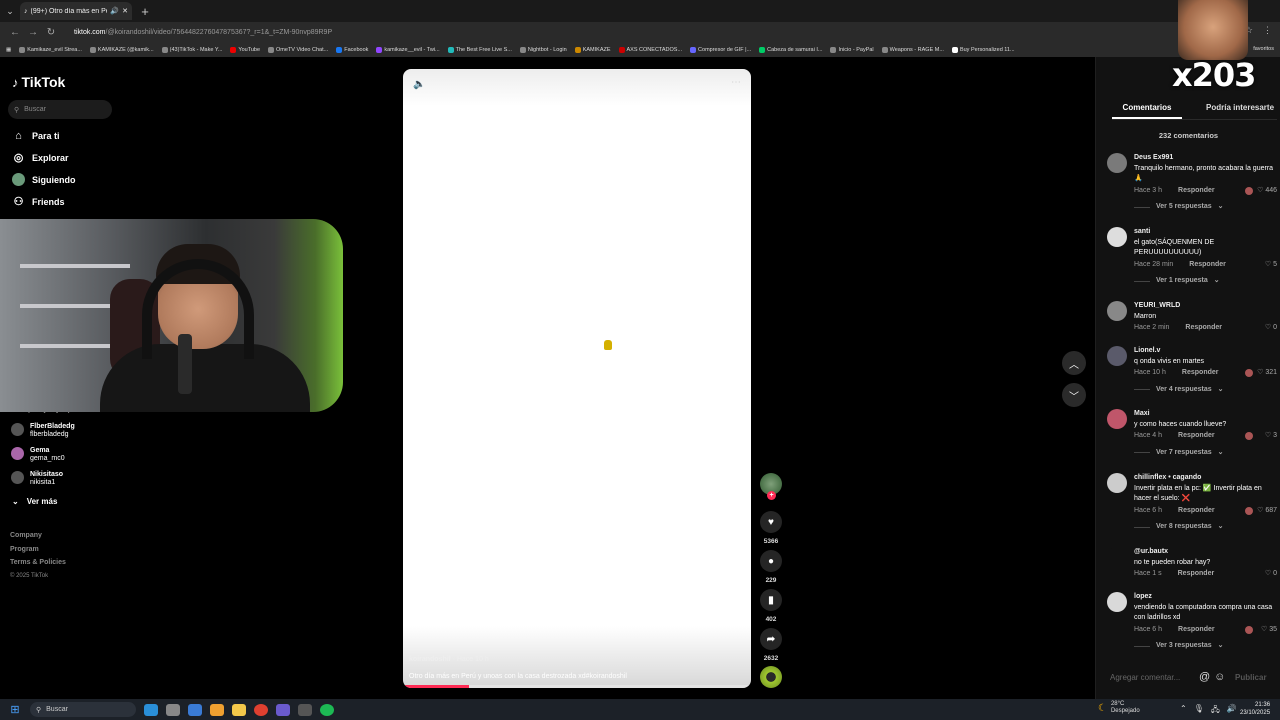 The height and width of the screenshot is (720, 1280). What do you see at coordinates (38, 201) in the screenshot?
I see `nav-friends: ⚇ Friends` at bounding box center [38, 201].